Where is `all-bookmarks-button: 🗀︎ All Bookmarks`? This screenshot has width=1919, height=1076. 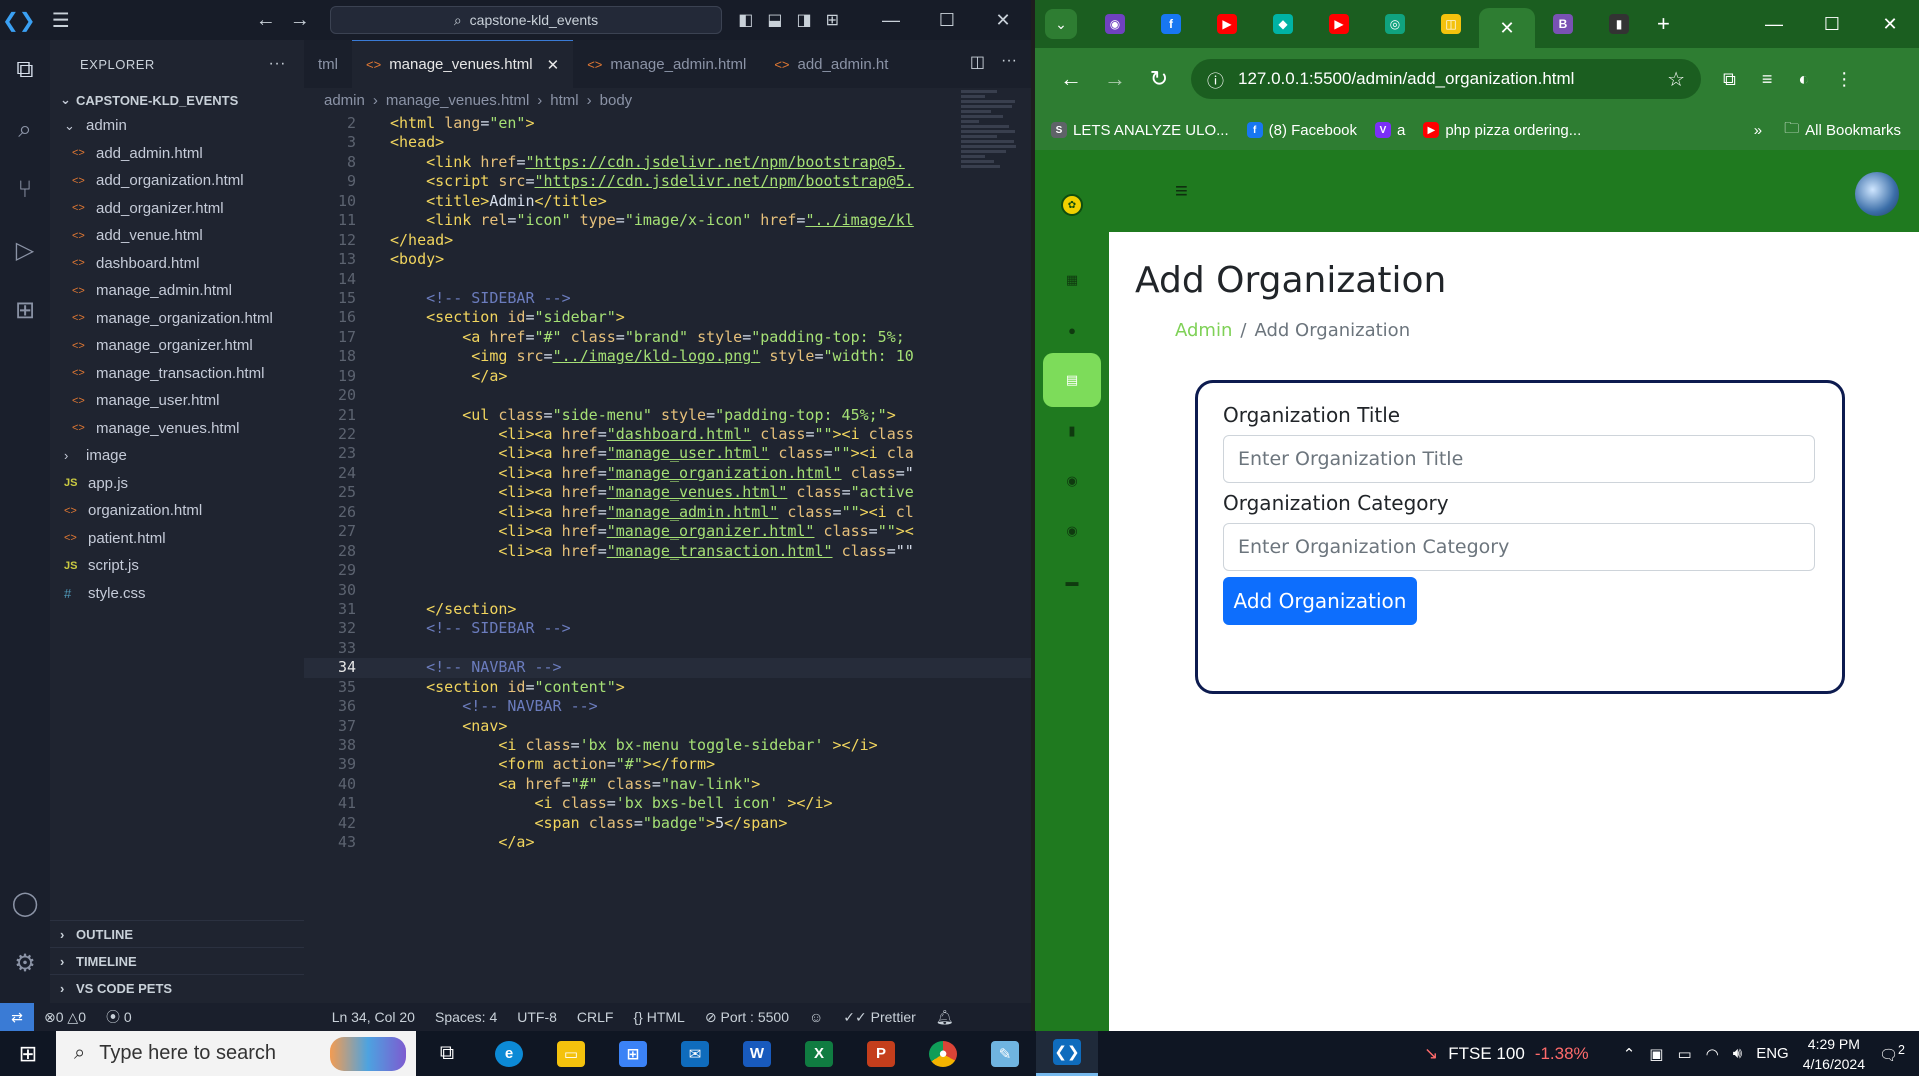 all-bookmarks-button: 🗀︎ All Bookmarks is located at coordinates (1842, 130).